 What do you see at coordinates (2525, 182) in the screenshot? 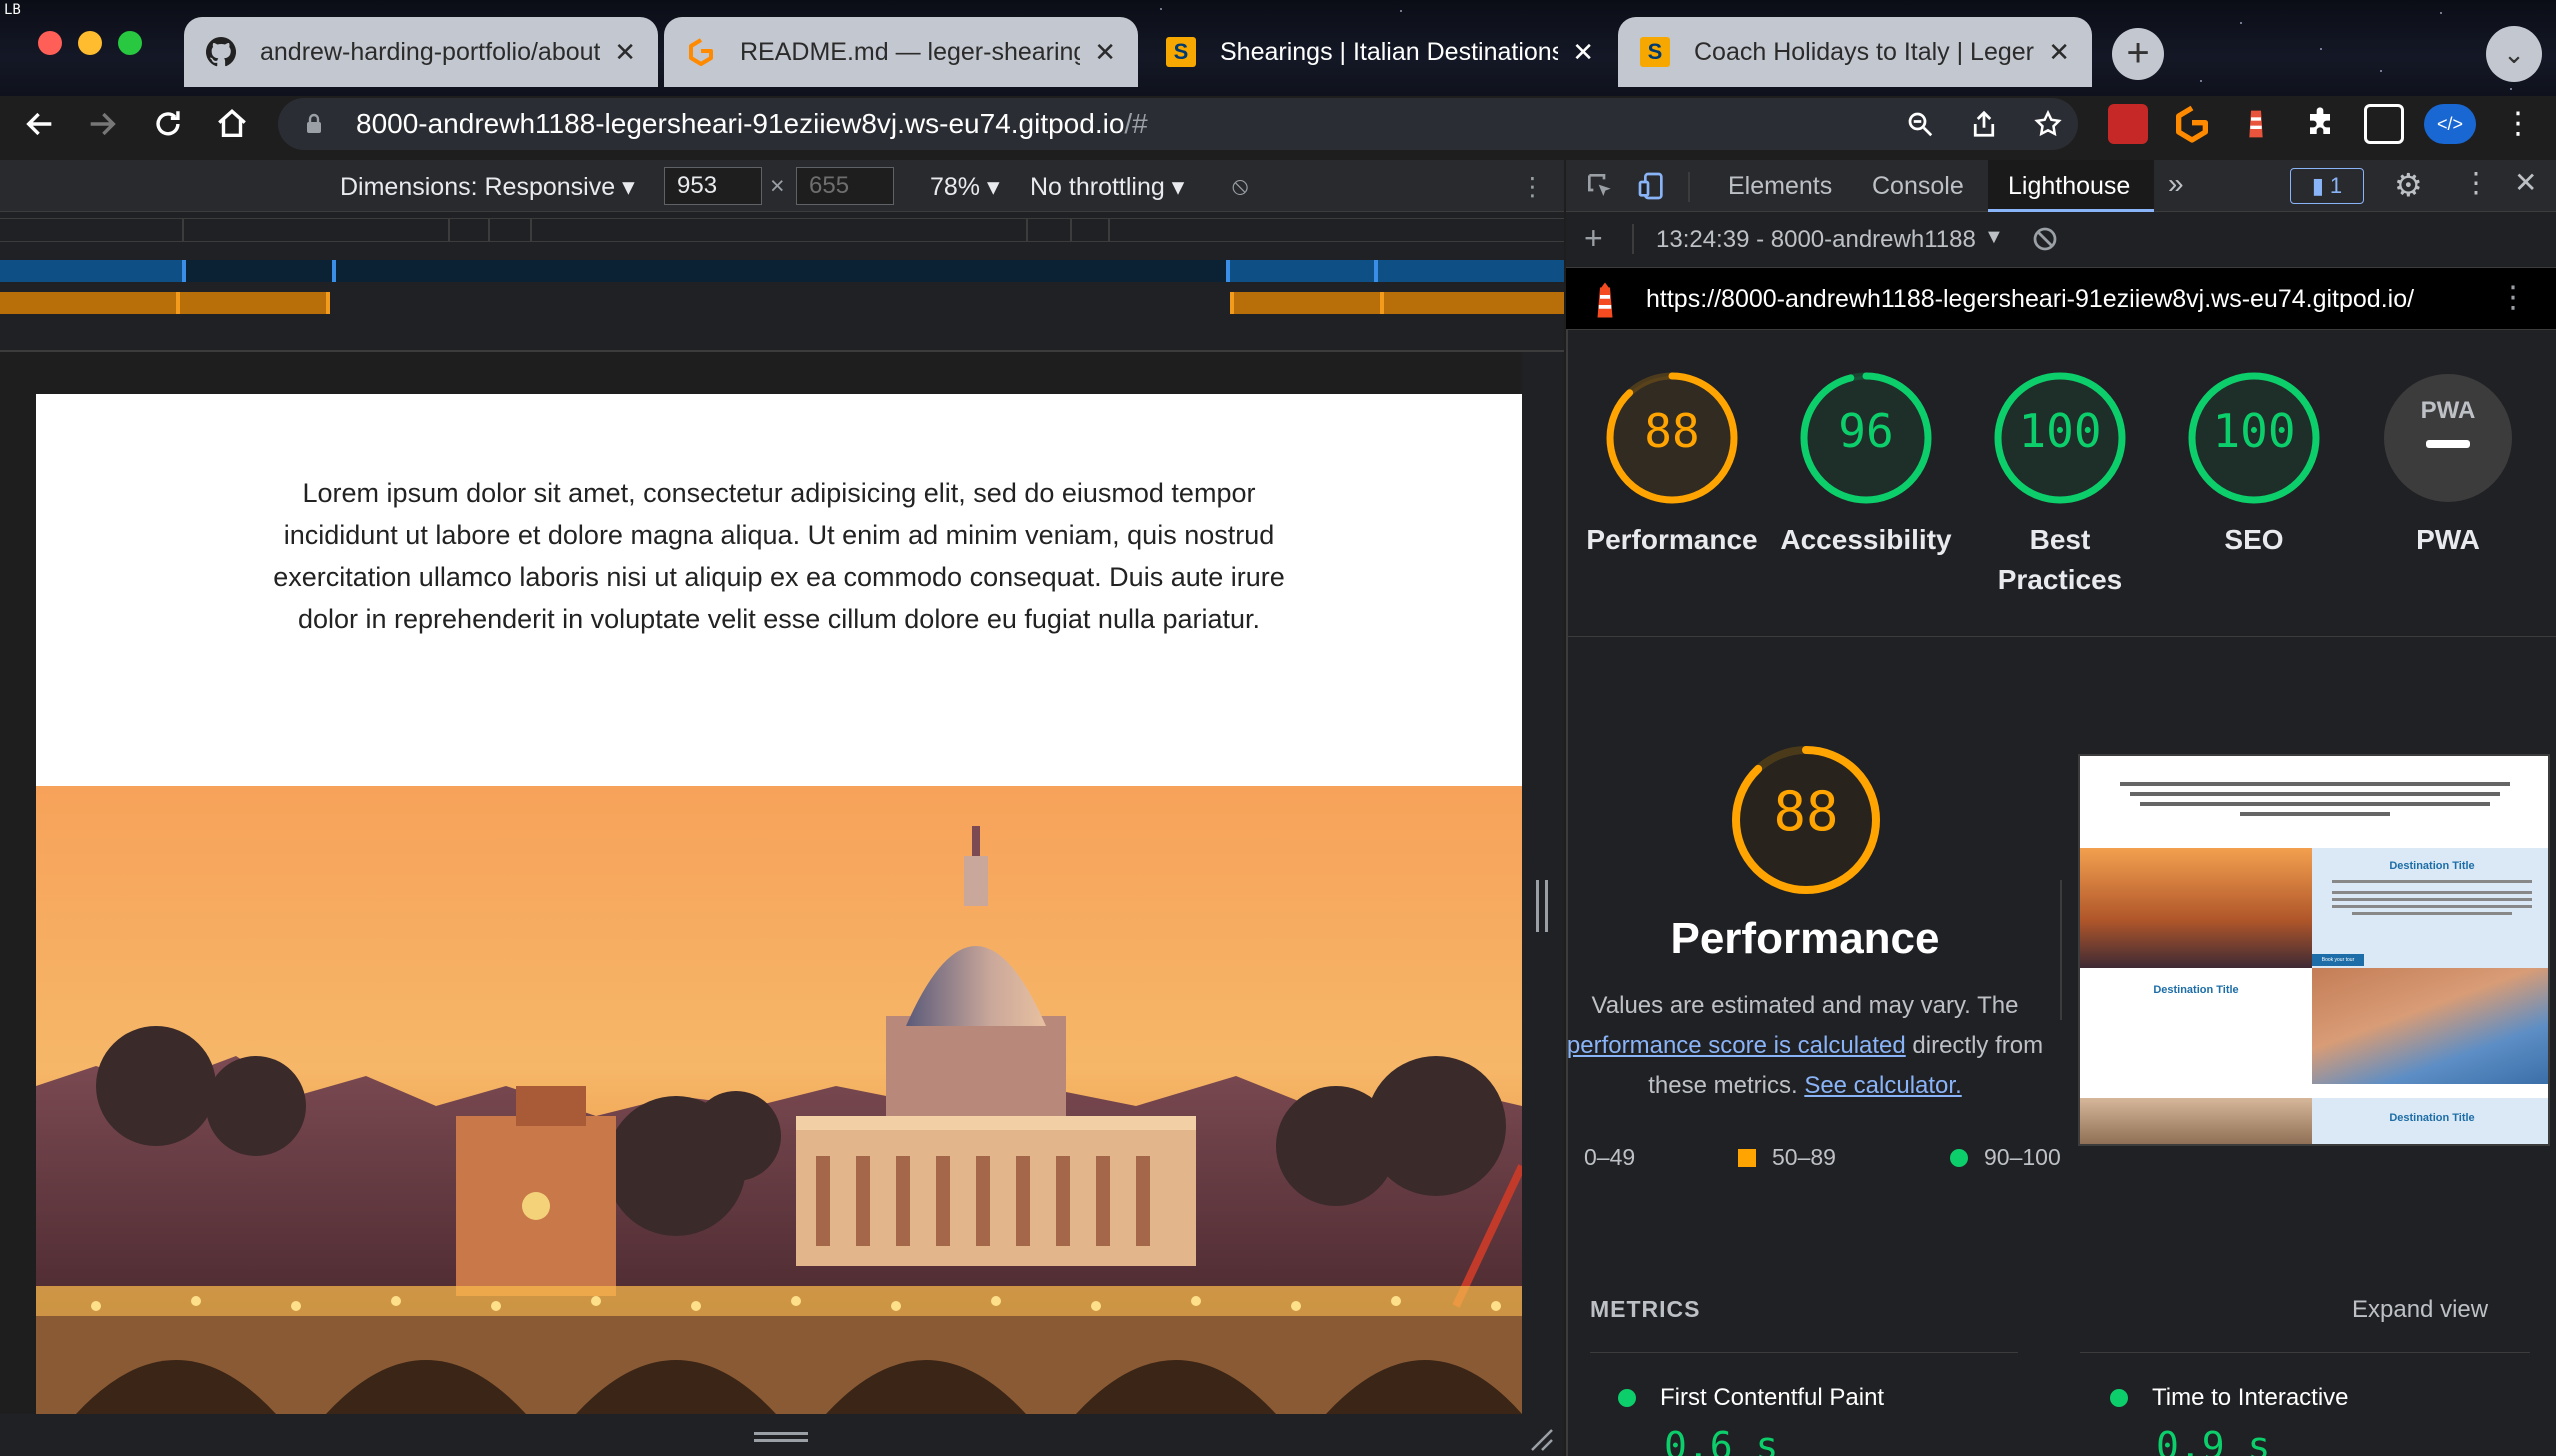
I see `close-devtools-icon: ✕` at bounding box center [2525, 182].